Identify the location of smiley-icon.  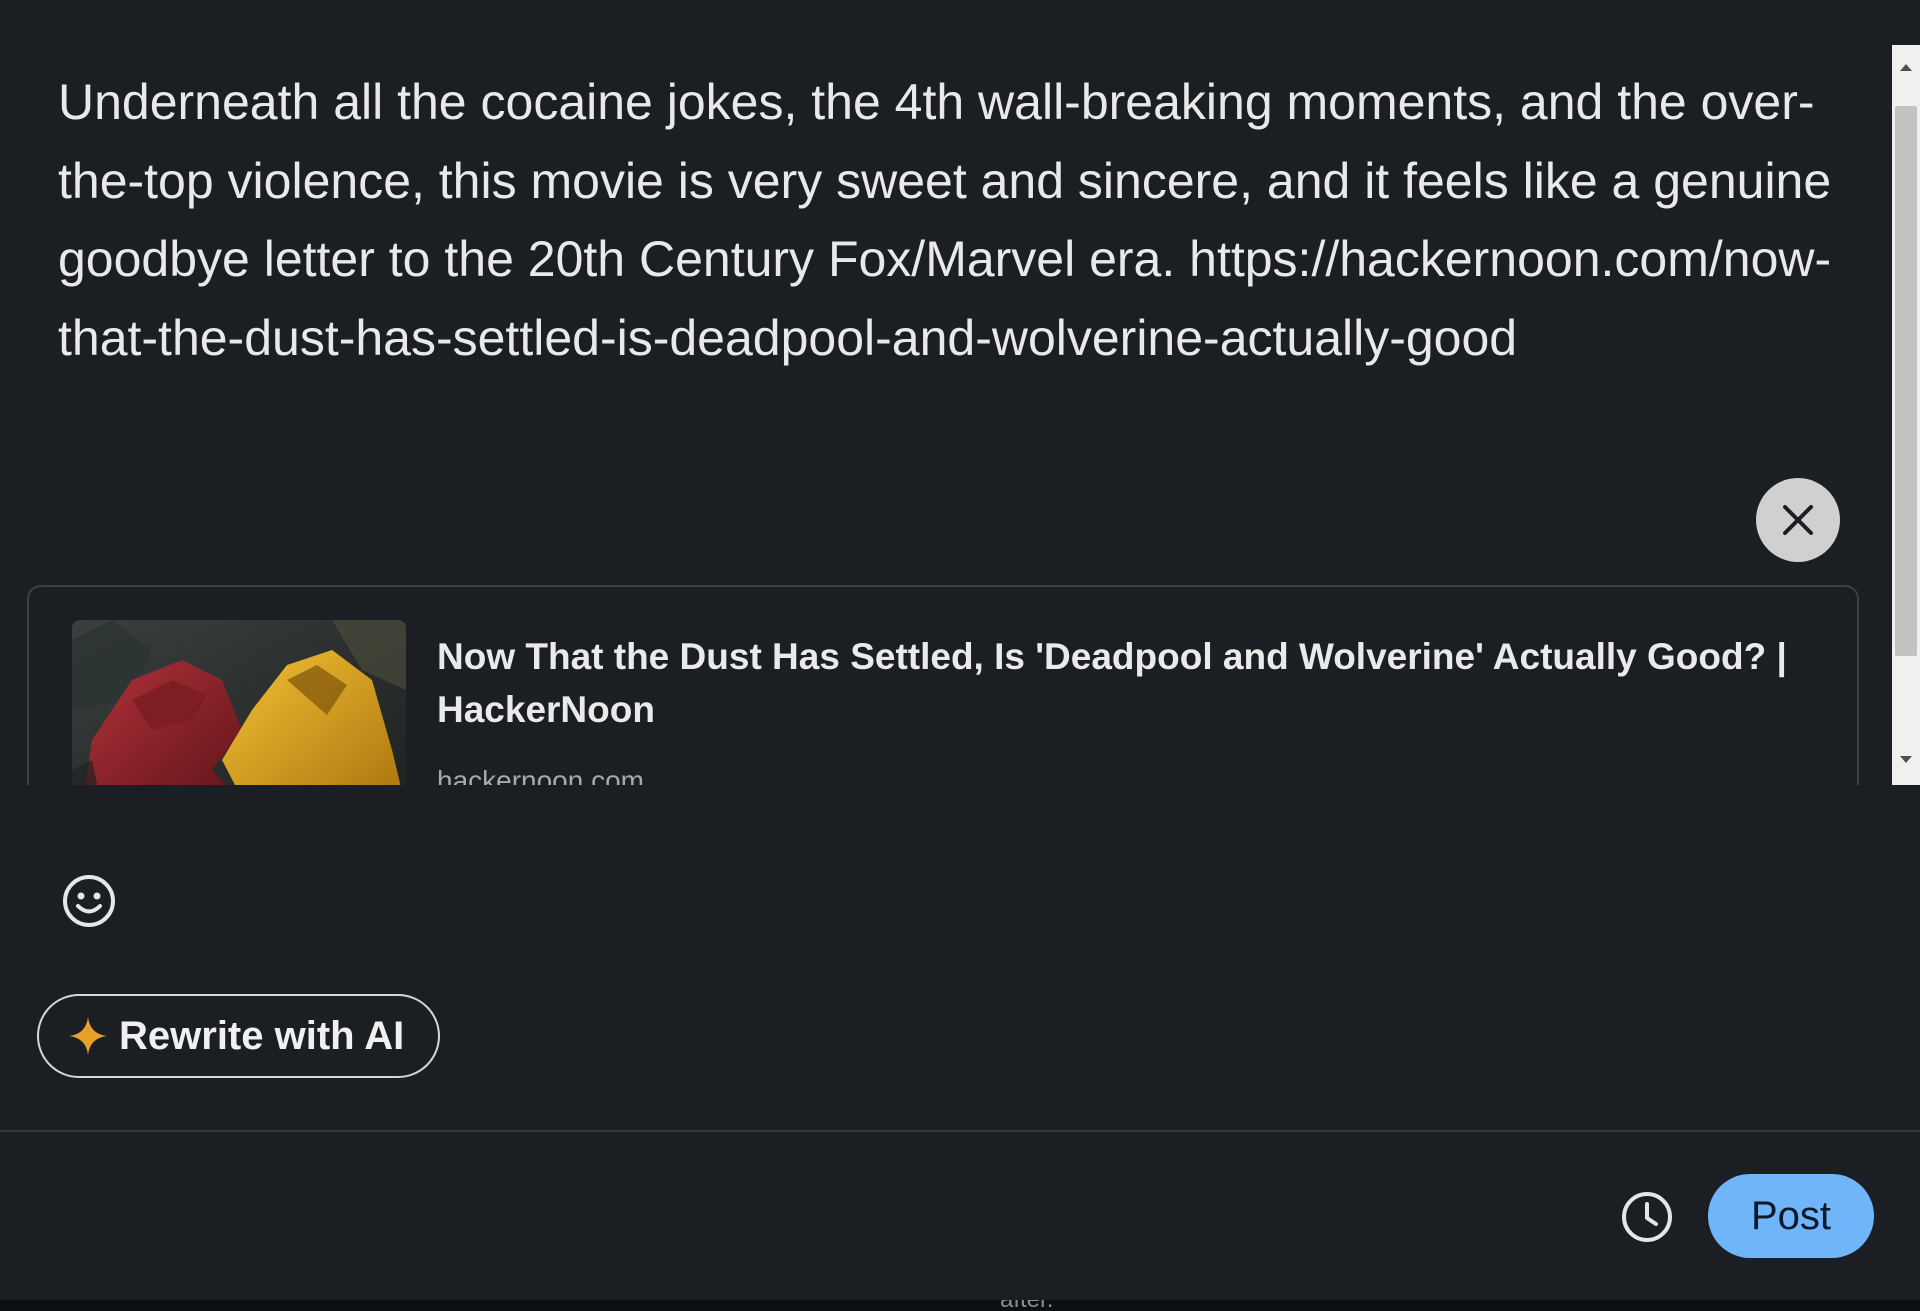
(89, 901).